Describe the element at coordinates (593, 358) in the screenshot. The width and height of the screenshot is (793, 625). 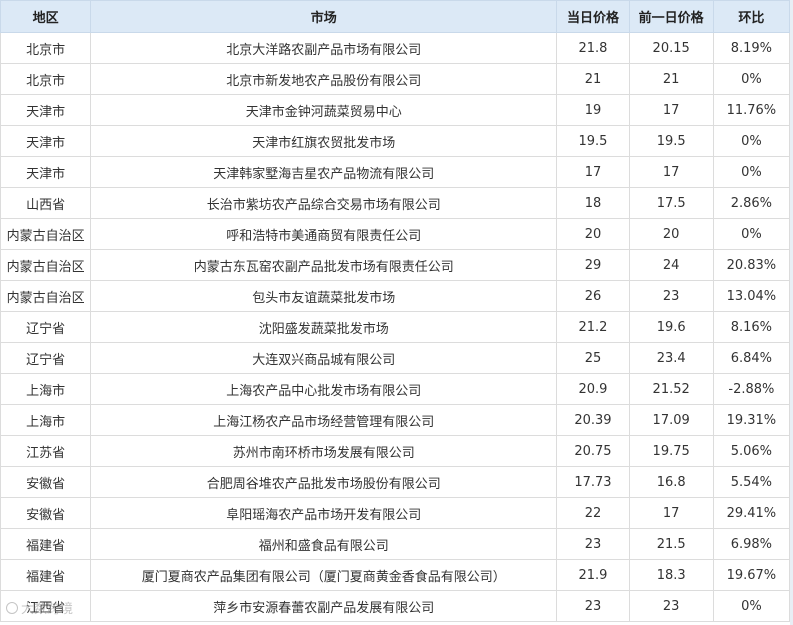
I see `cell-today-price: 25` at that location.